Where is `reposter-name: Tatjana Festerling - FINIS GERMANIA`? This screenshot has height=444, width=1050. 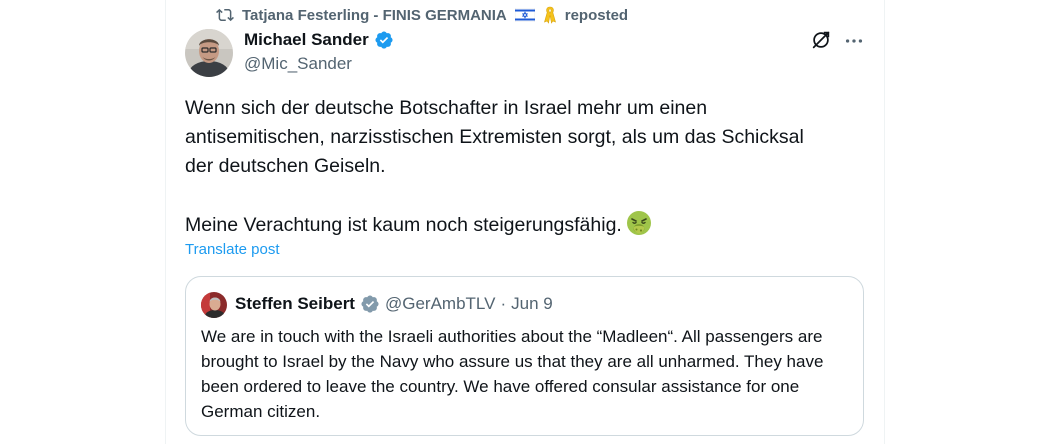 reposter-name: Tatjana Festerling - FINIS GERMANIA is located at coordinates (374, 15).